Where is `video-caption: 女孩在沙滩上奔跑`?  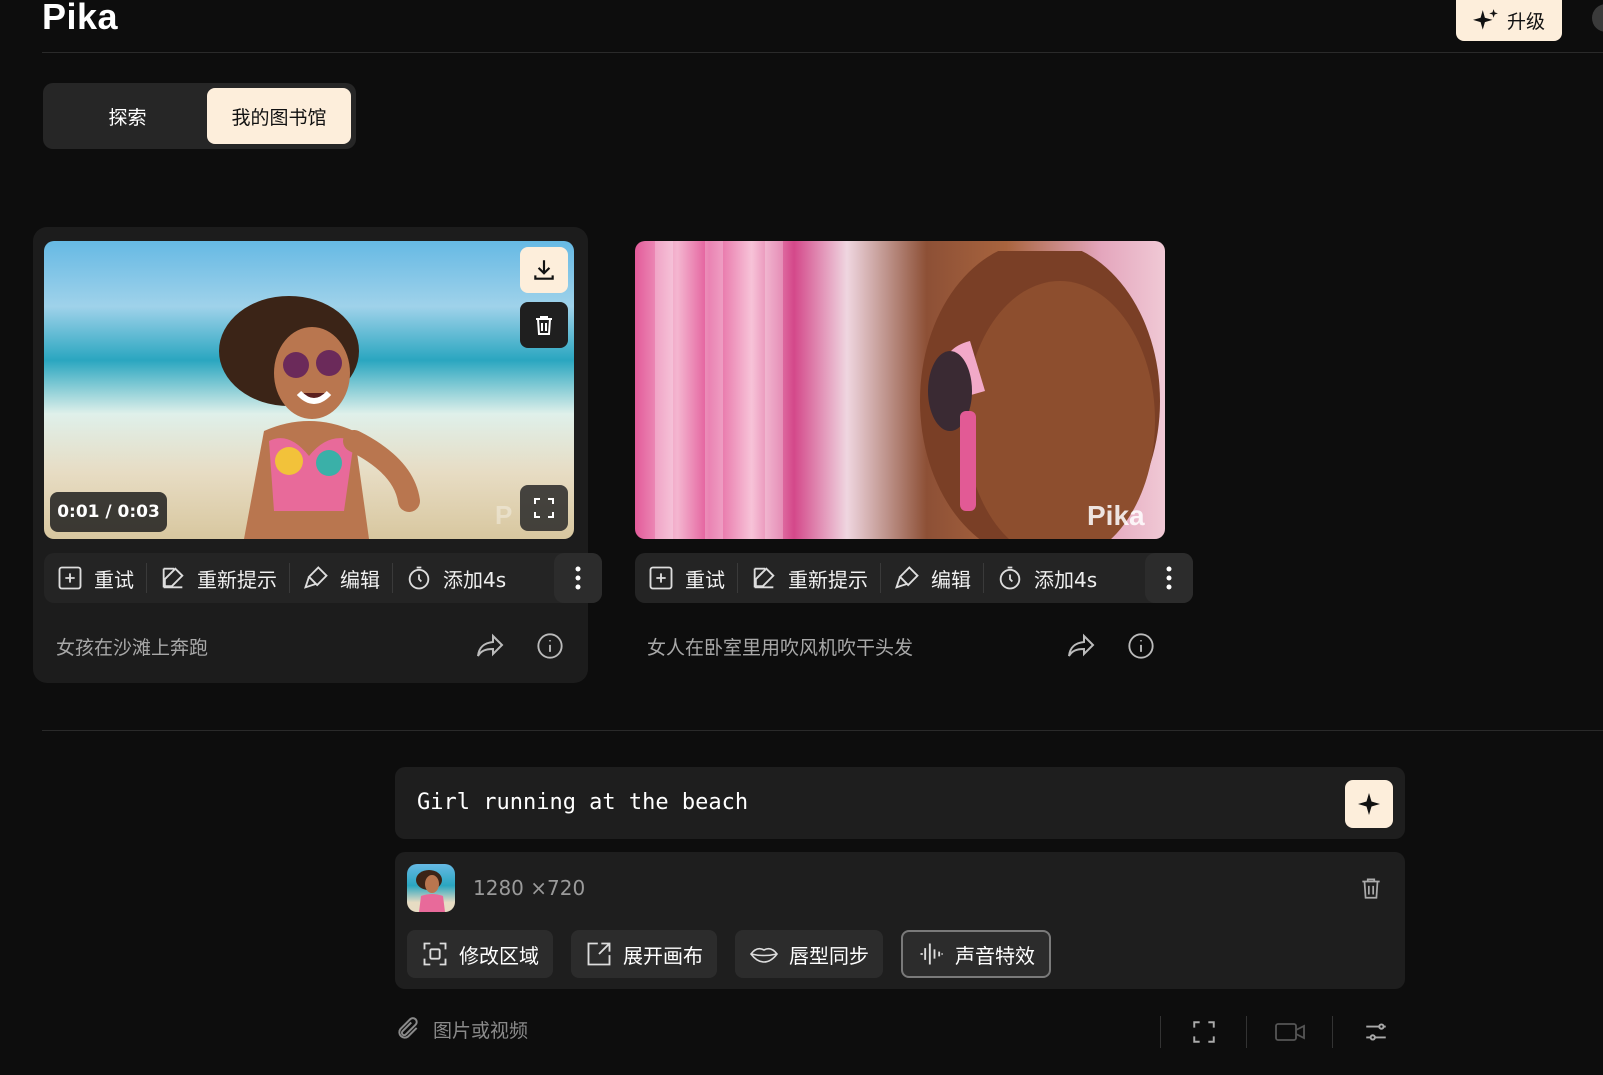
video-caption: 女孩在沙滩上奔跑 is located at coordinates (132, 648).